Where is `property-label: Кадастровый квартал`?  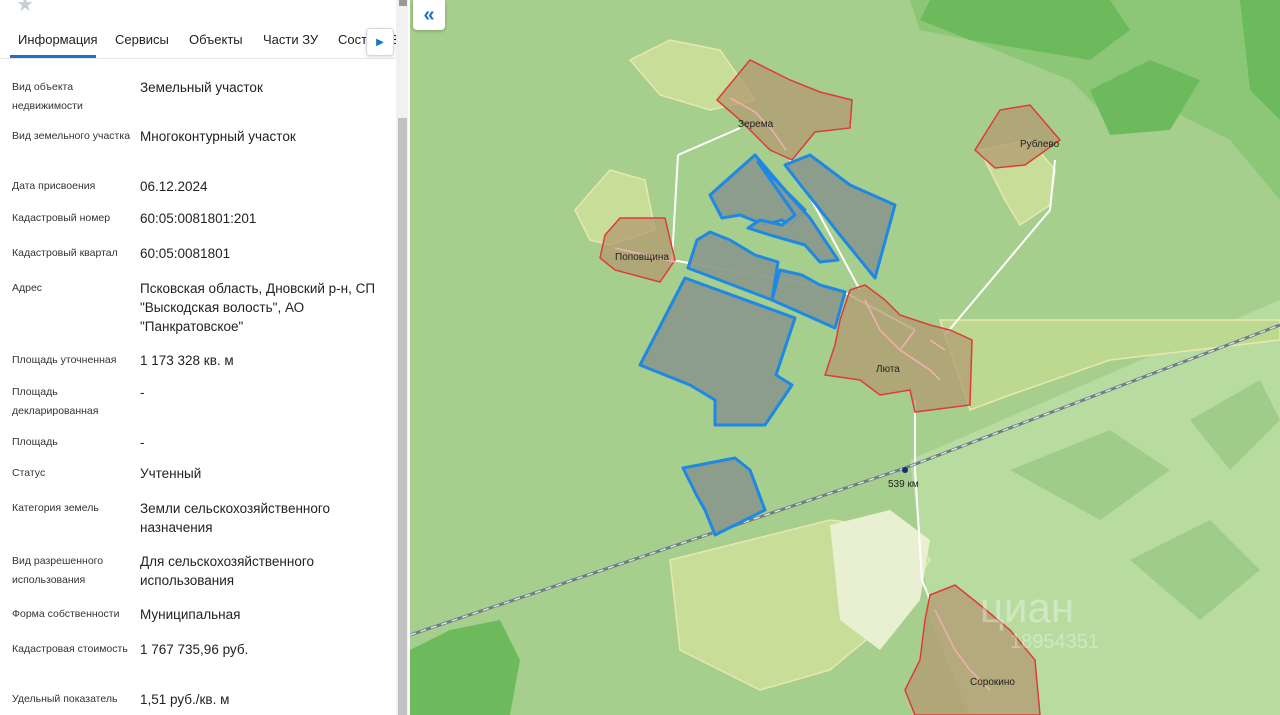 property-label: Кадастровый квартал is located at coordinates (65, 253).